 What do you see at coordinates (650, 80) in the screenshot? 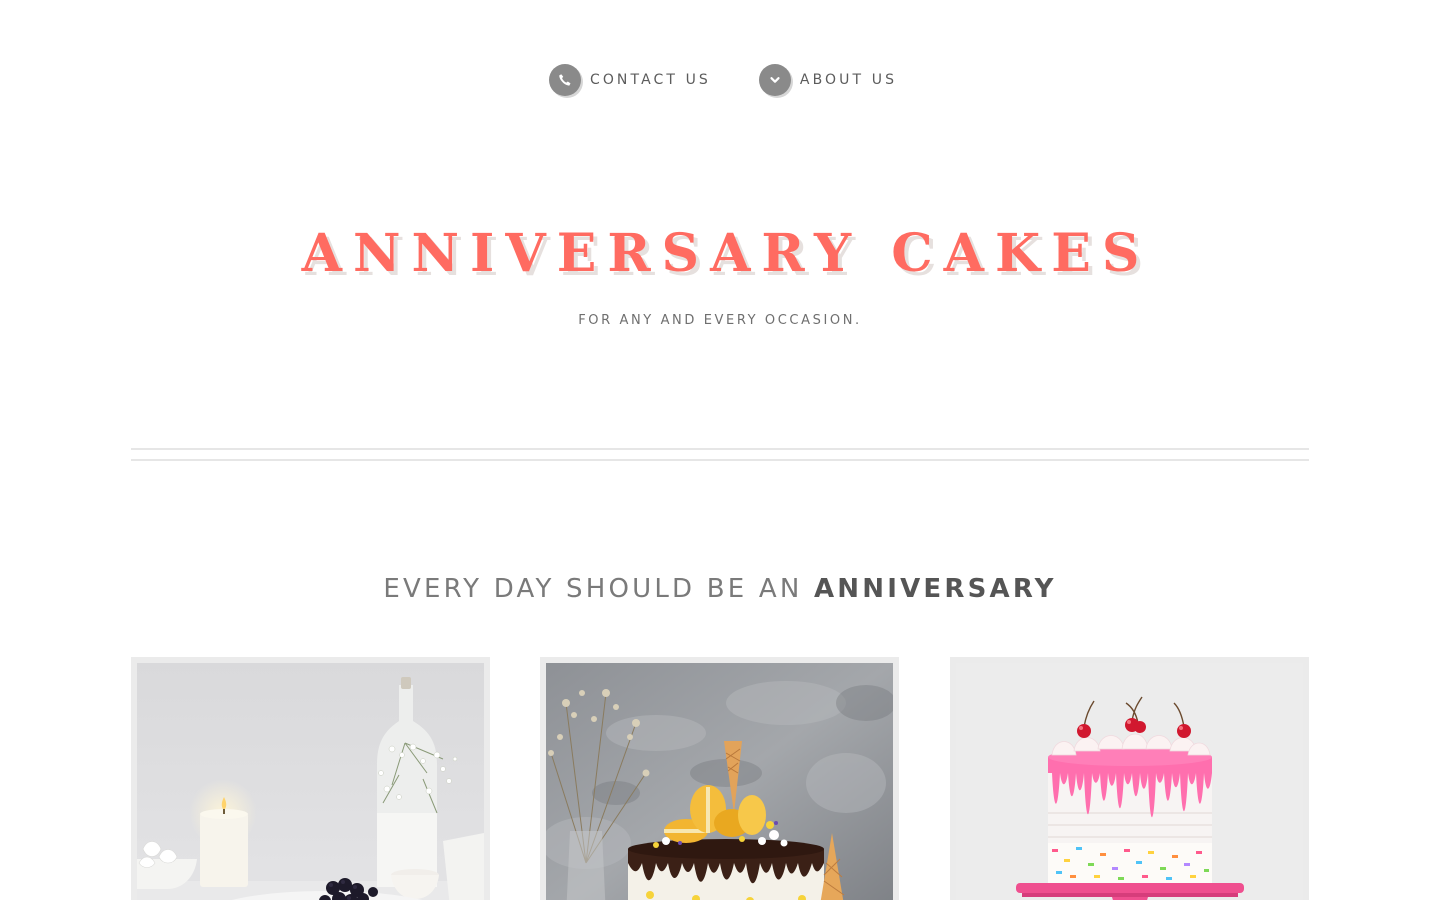
I see `nav-contact-us-label: CONTACT US` at bounding box center [650, 80].